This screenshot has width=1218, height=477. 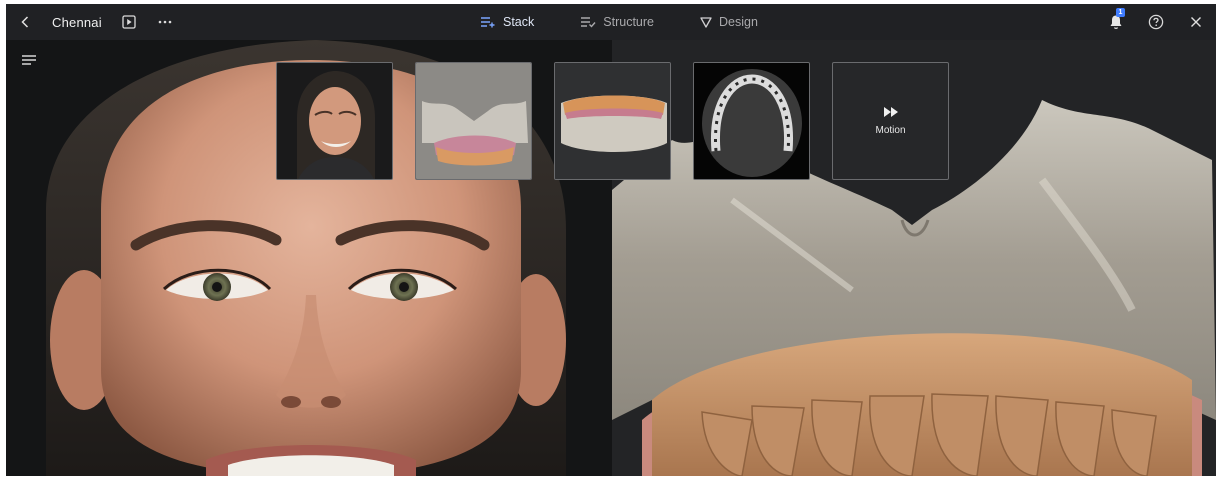 What do you see at coordinates (890, 121) in the screenshot?
I see `thumbnail-motion: Motion` at bounding box center [890, 121].